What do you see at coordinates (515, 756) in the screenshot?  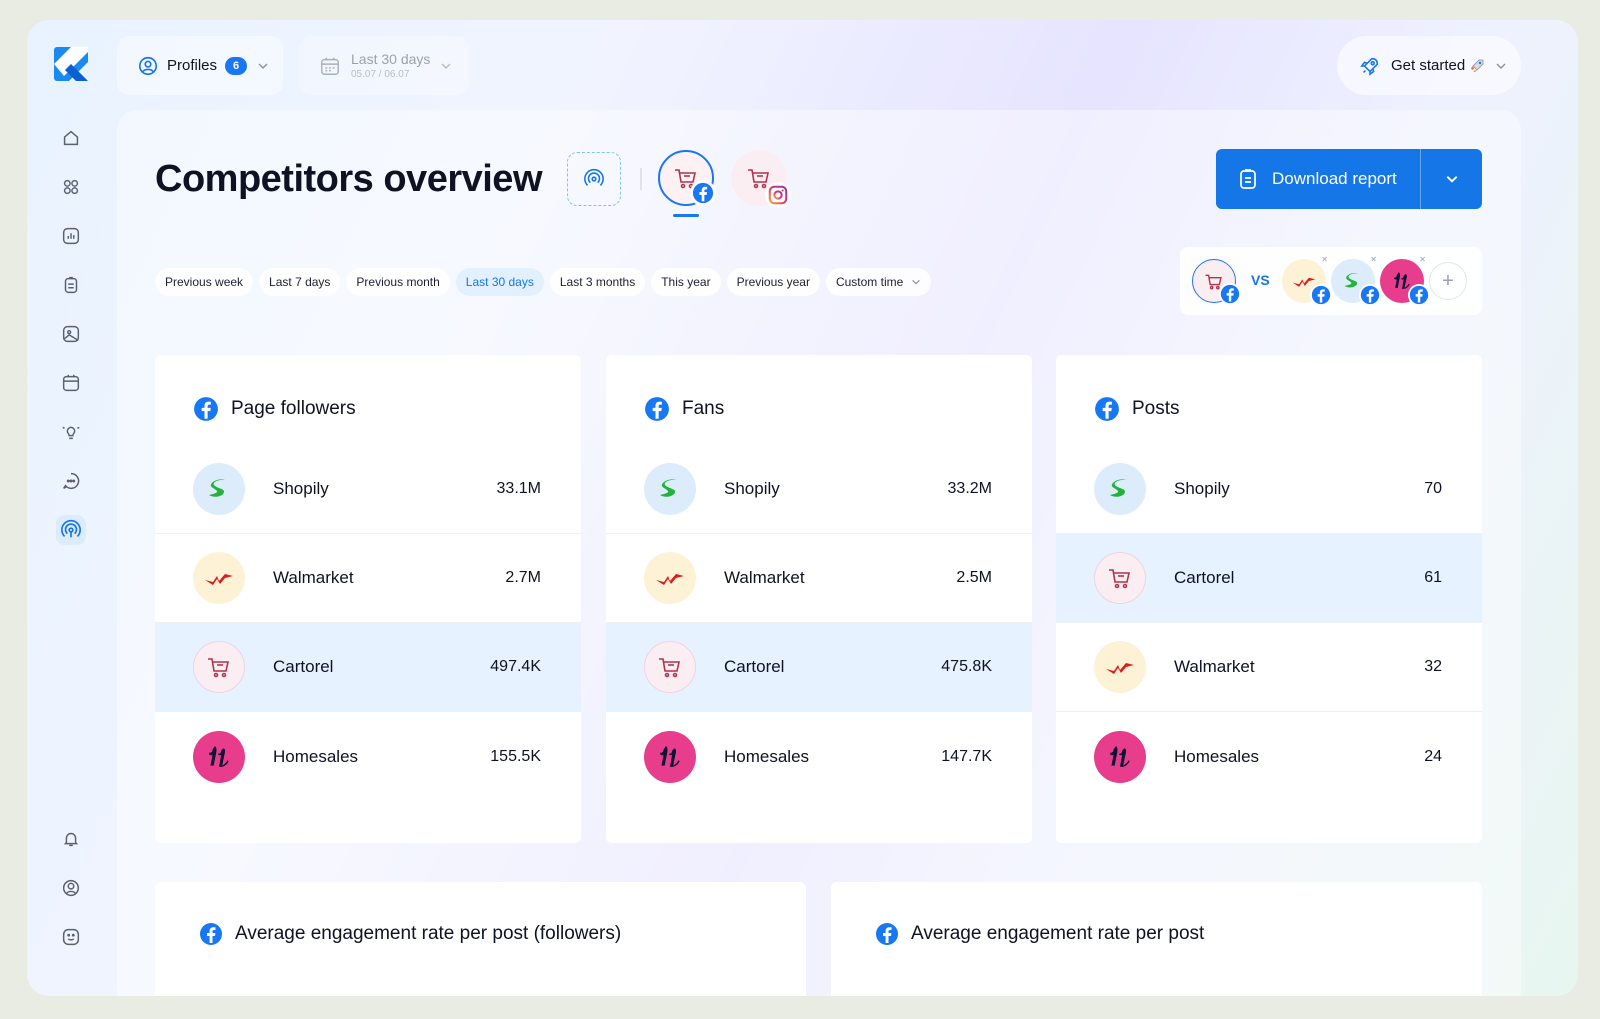 I see `metric-value: 155.5K` at bounding box center [515, 756].